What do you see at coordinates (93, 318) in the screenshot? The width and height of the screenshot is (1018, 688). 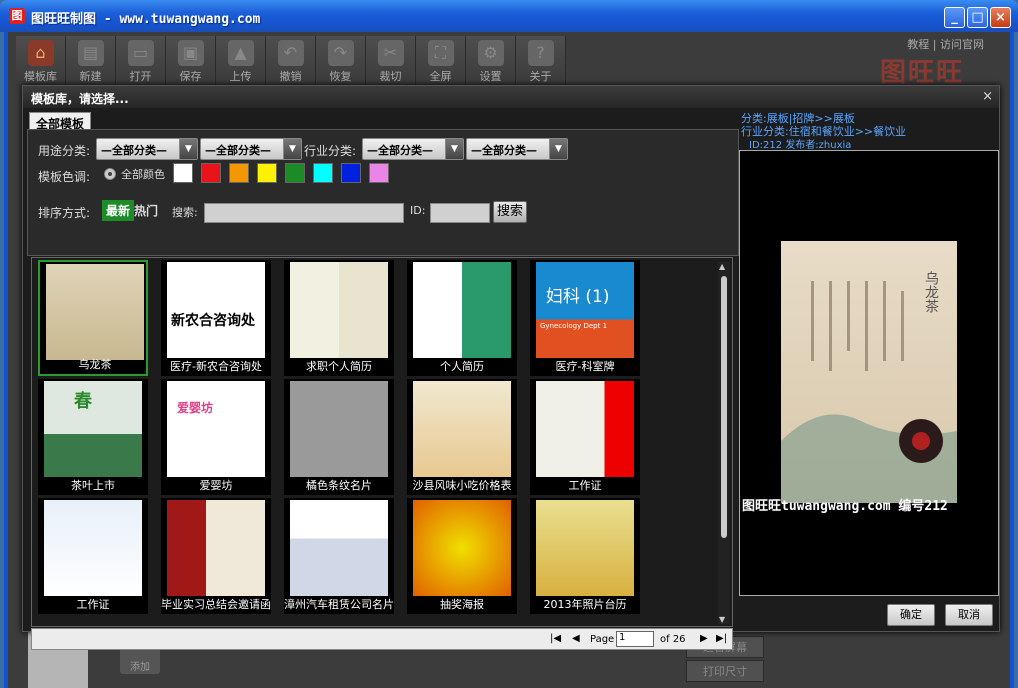 I see `template-card: 乌龙茶` at bounding box center [93, 318].